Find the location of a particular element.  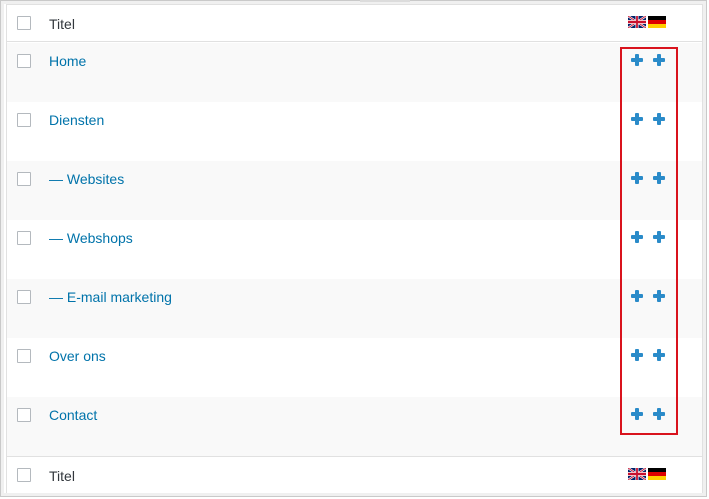

page-title-link: Contact is located at coordinates (73, 415).